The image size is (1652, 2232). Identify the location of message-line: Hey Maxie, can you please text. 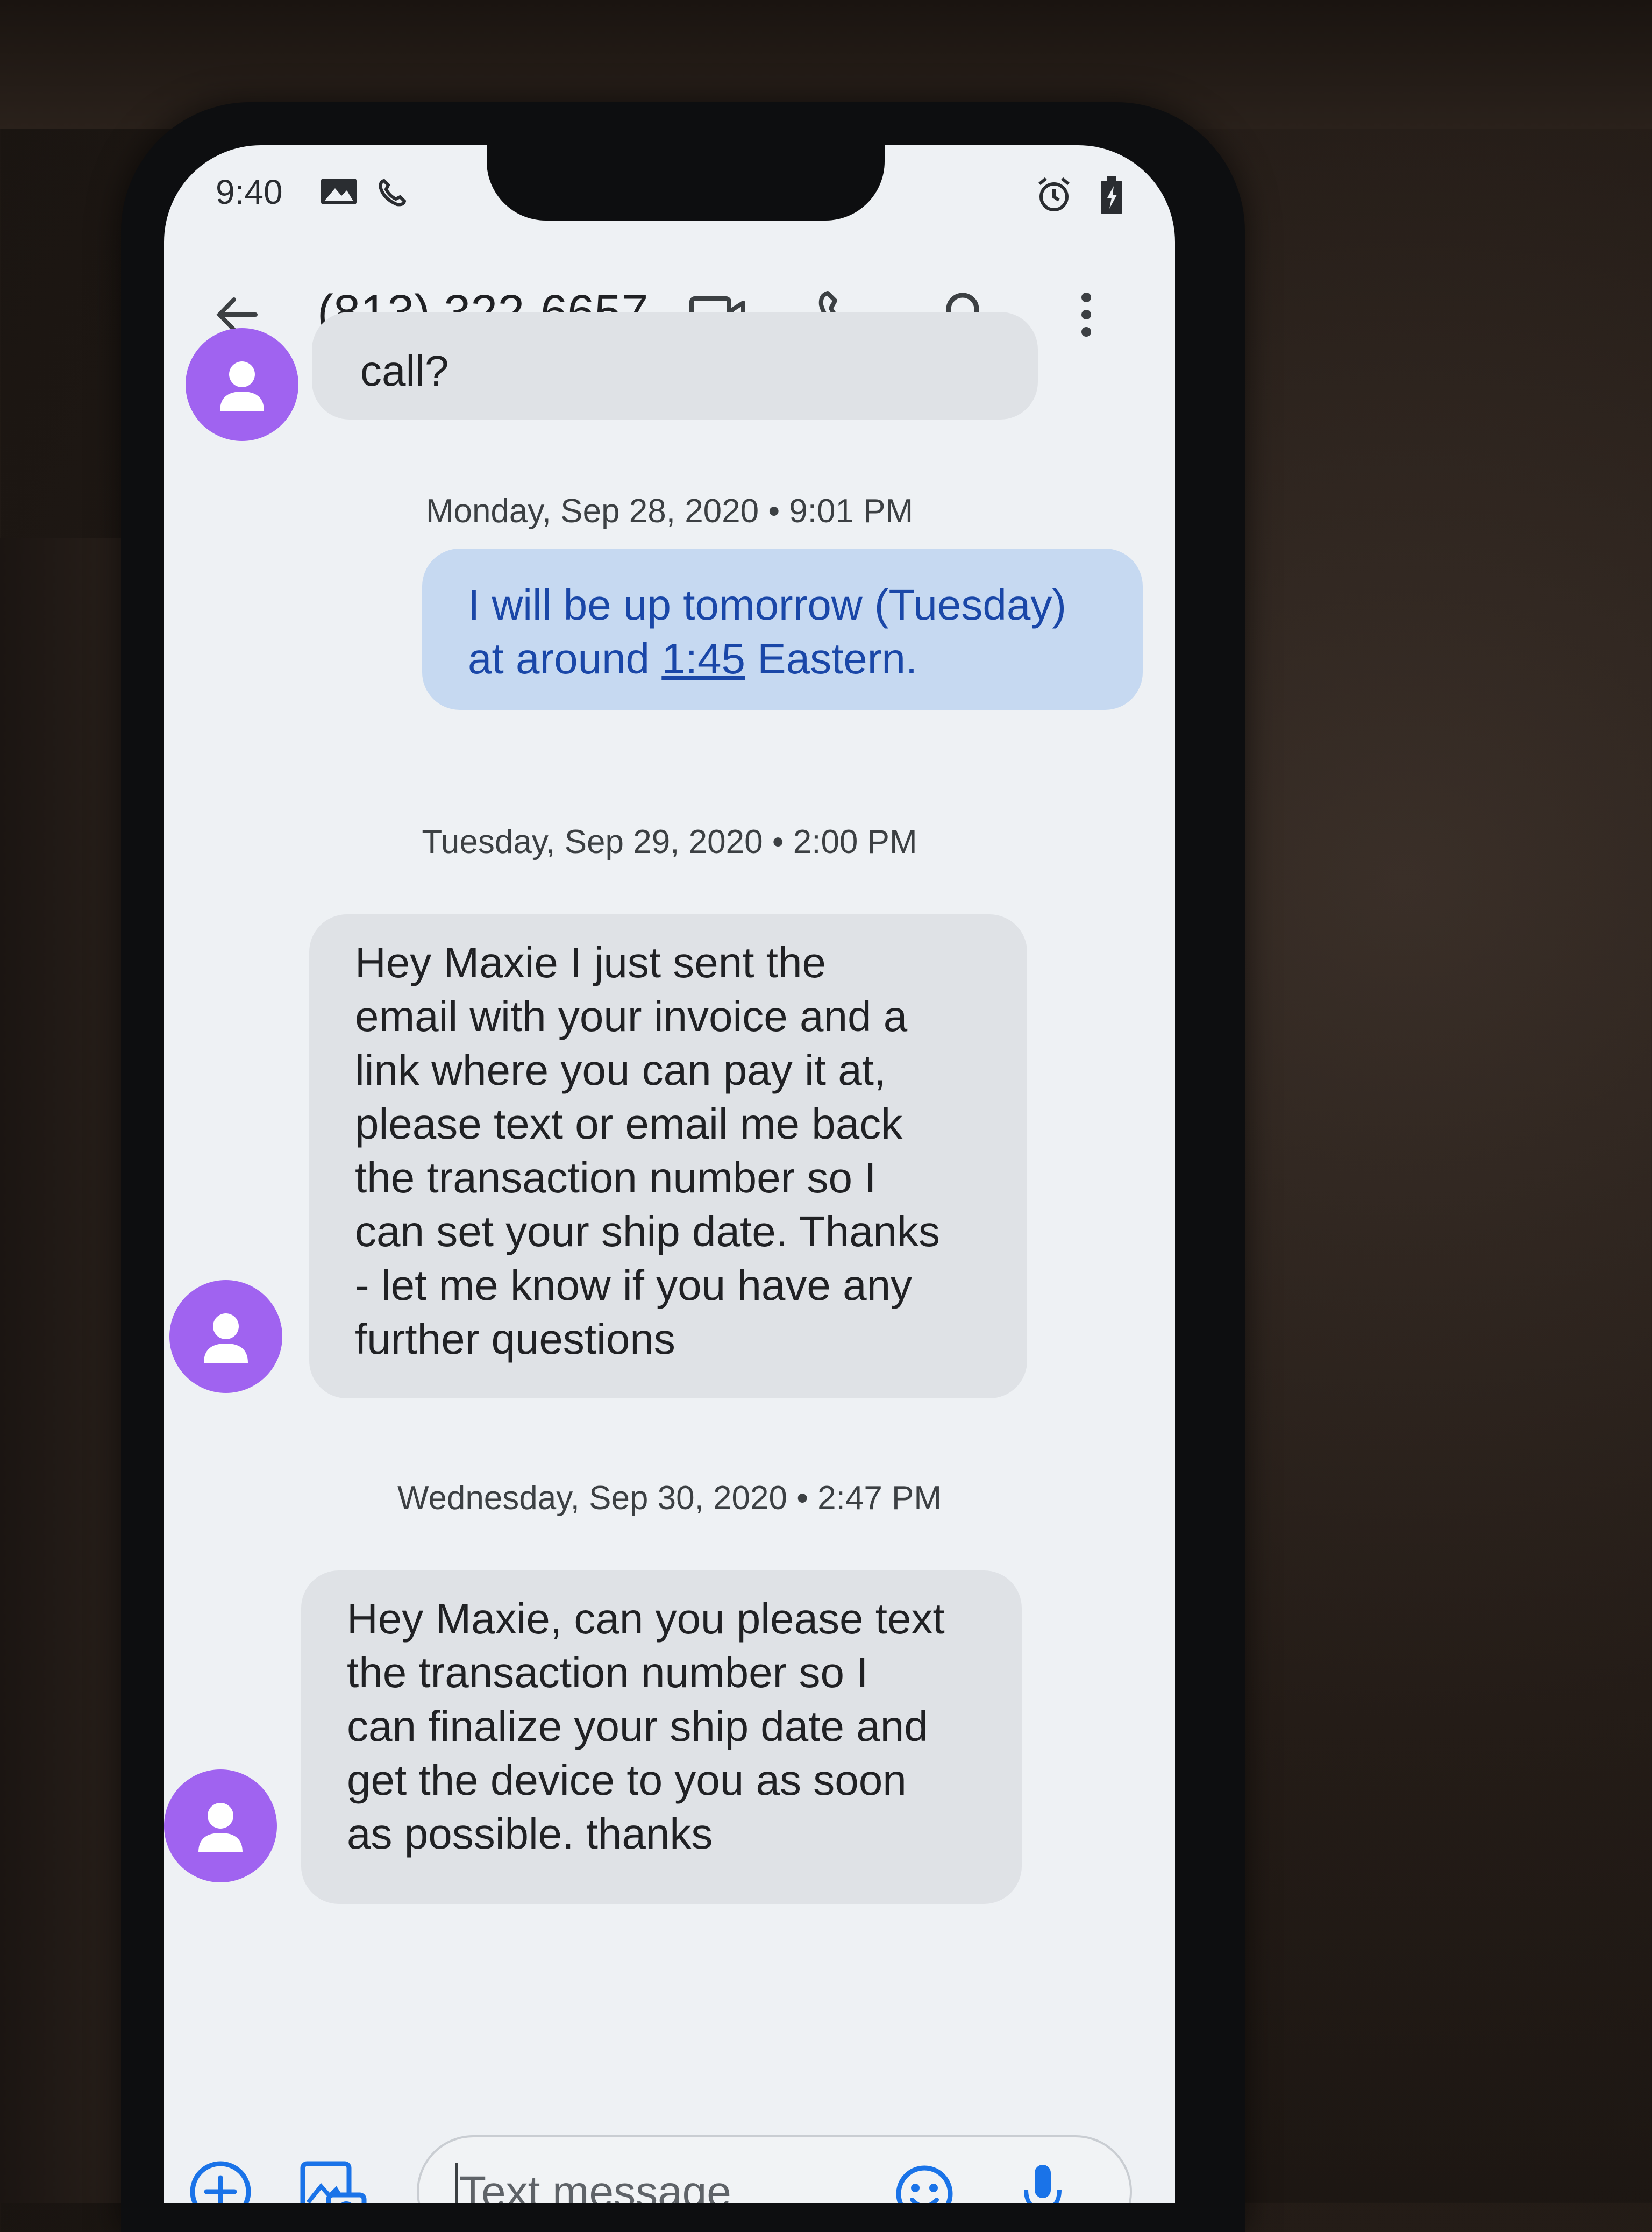
(646, 1619).